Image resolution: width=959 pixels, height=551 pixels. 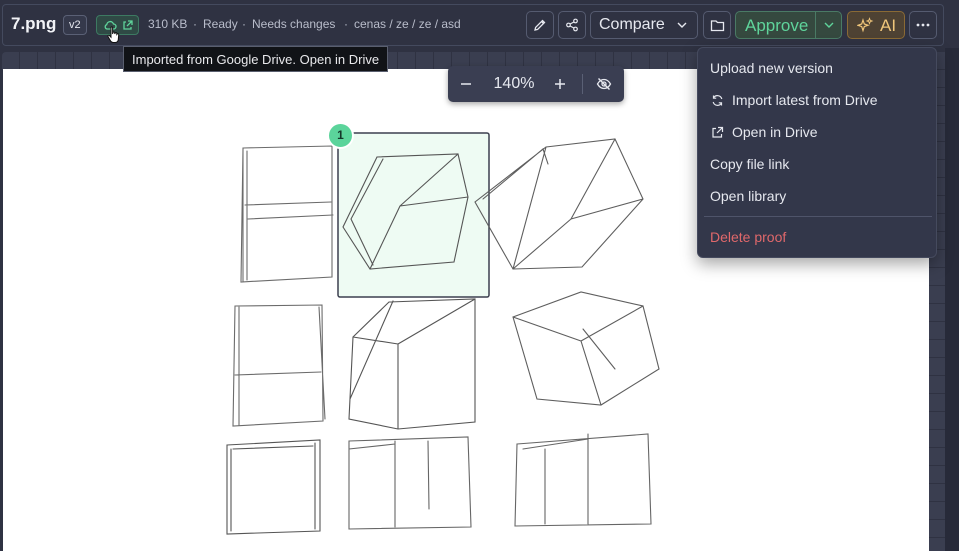 What do you see at coordinates (775, 132) in the screenshot?
I see `menu-item-open-in-drive: Open in Drive` at bounding box center [775, 132].